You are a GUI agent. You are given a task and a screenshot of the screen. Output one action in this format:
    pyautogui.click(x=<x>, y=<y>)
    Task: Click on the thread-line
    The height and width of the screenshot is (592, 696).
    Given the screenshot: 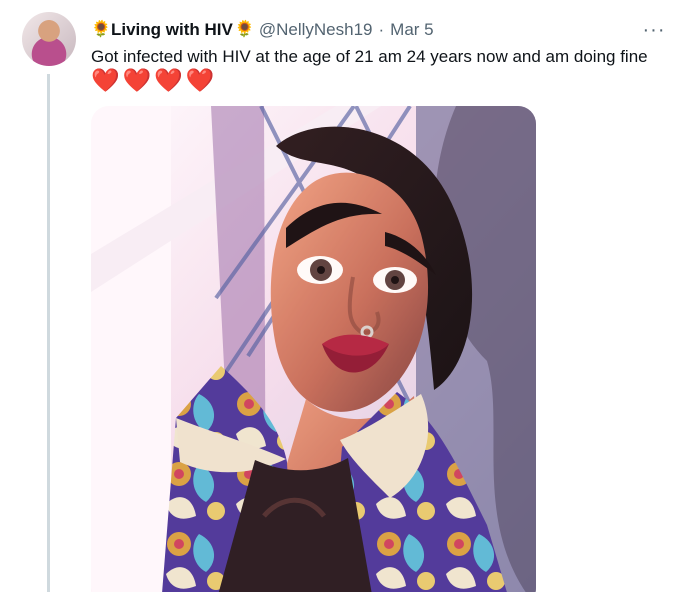 What is the action you would take?
    pyautogui.click(x=48, y=333)
    